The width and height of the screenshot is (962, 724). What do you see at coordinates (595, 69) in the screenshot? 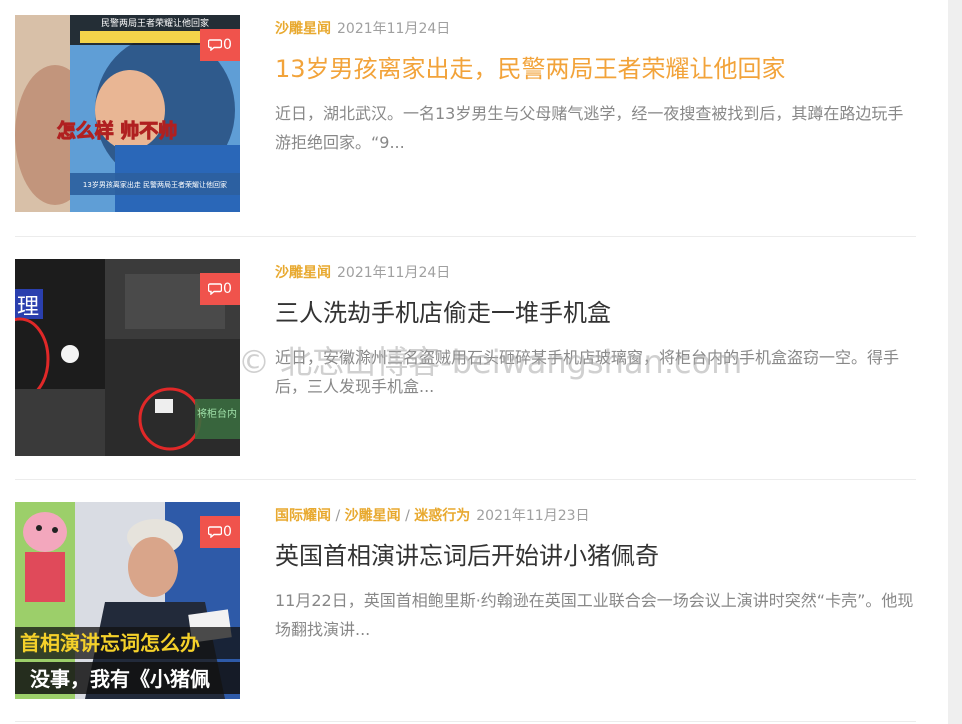
I see `post-title: 13岁男孩离家出走，民警两局王者荣耀让他回家` at bounding box center [595, 69].